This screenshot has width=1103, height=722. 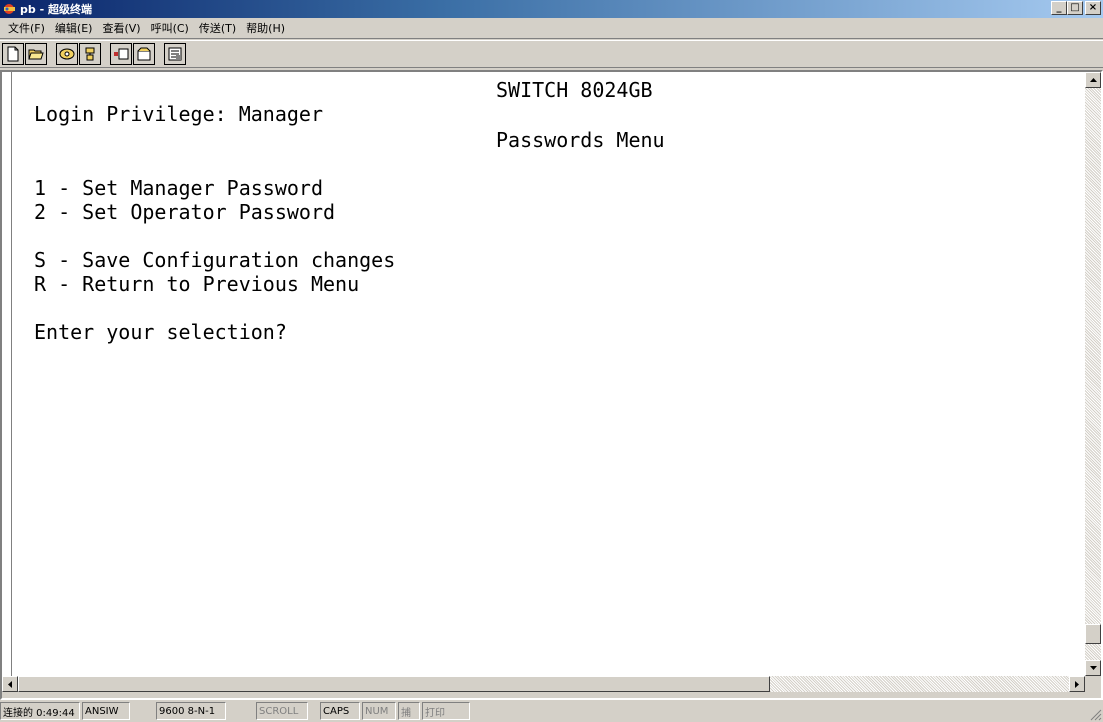 I want to click on toolbar, so click(x=551, y=54).